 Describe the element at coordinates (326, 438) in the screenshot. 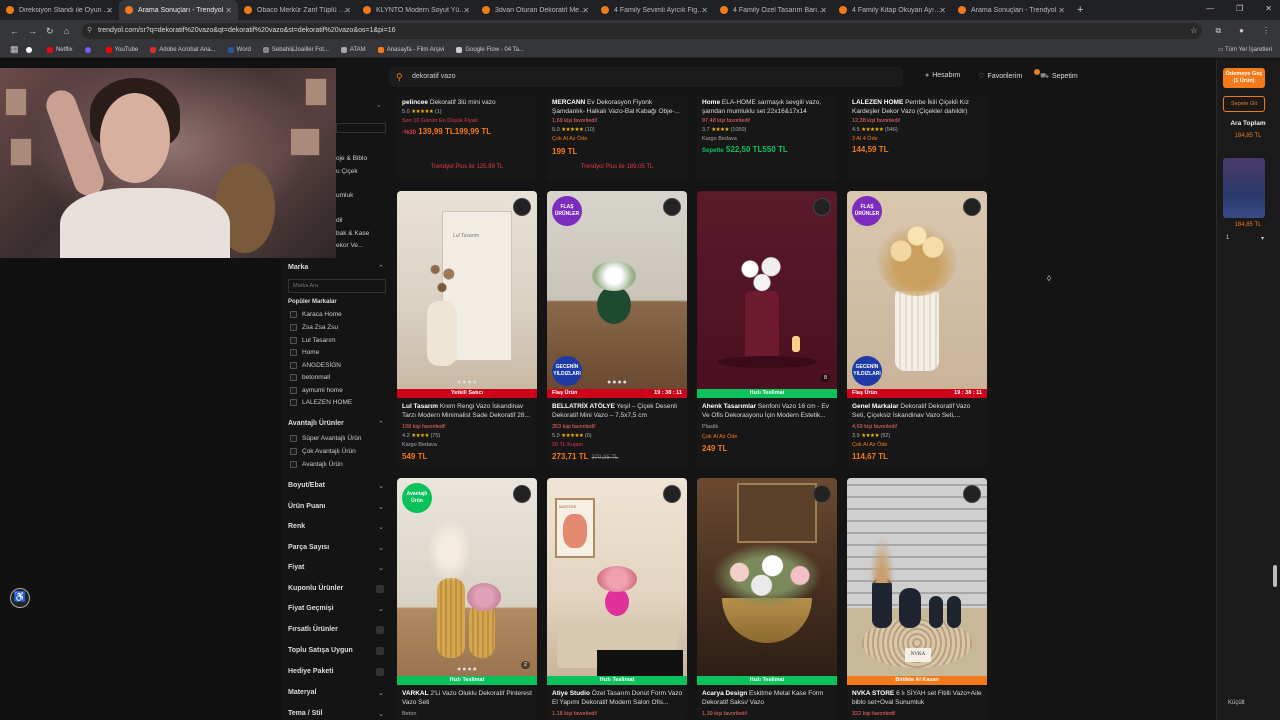

I see `advantage-checkbox: Süper Avantajlı Ürün` at that location.